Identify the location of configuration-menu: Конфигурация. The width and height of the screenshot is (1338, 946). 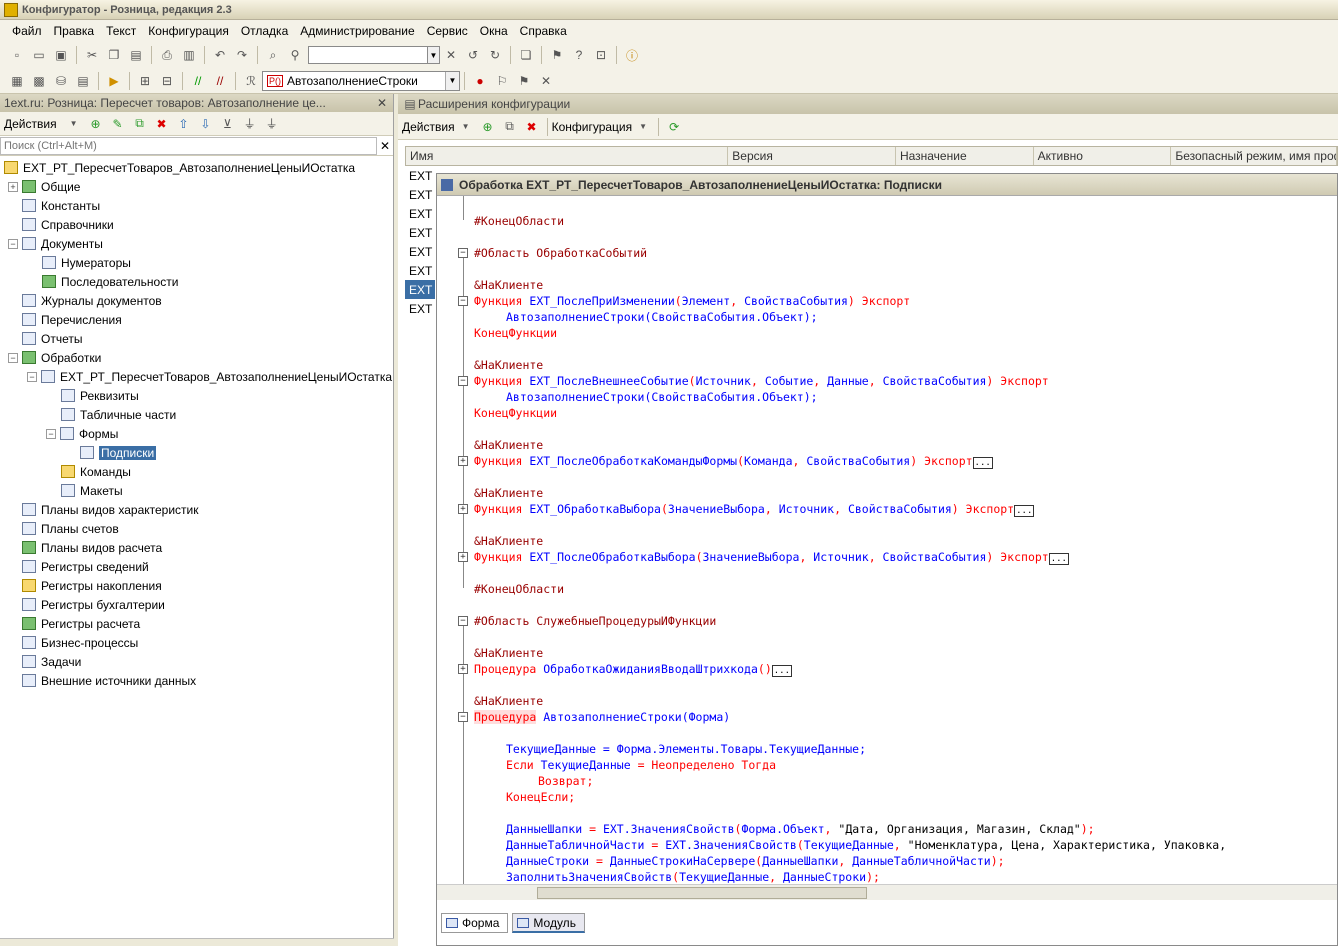
(592, 127).